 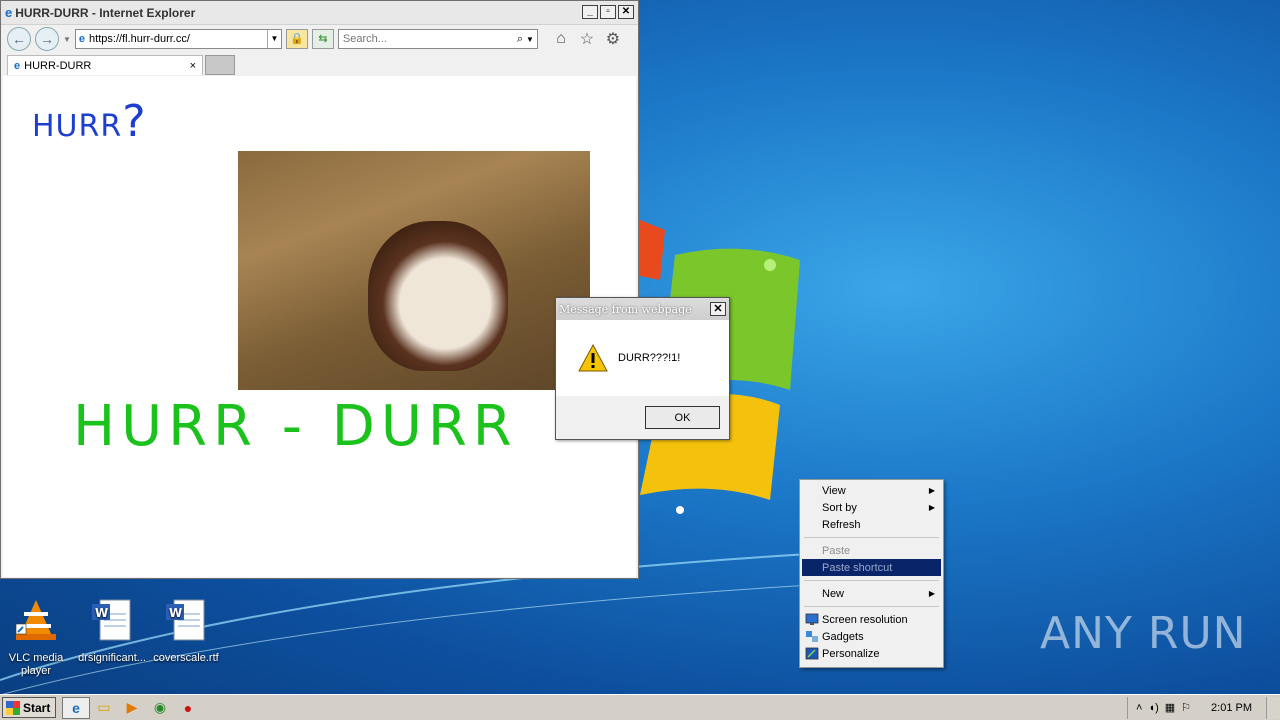 What do you see at coordinates (871, 550) in the screenshot?
I see `menu-item-paste: Paste` at bounding box center [871, 550].